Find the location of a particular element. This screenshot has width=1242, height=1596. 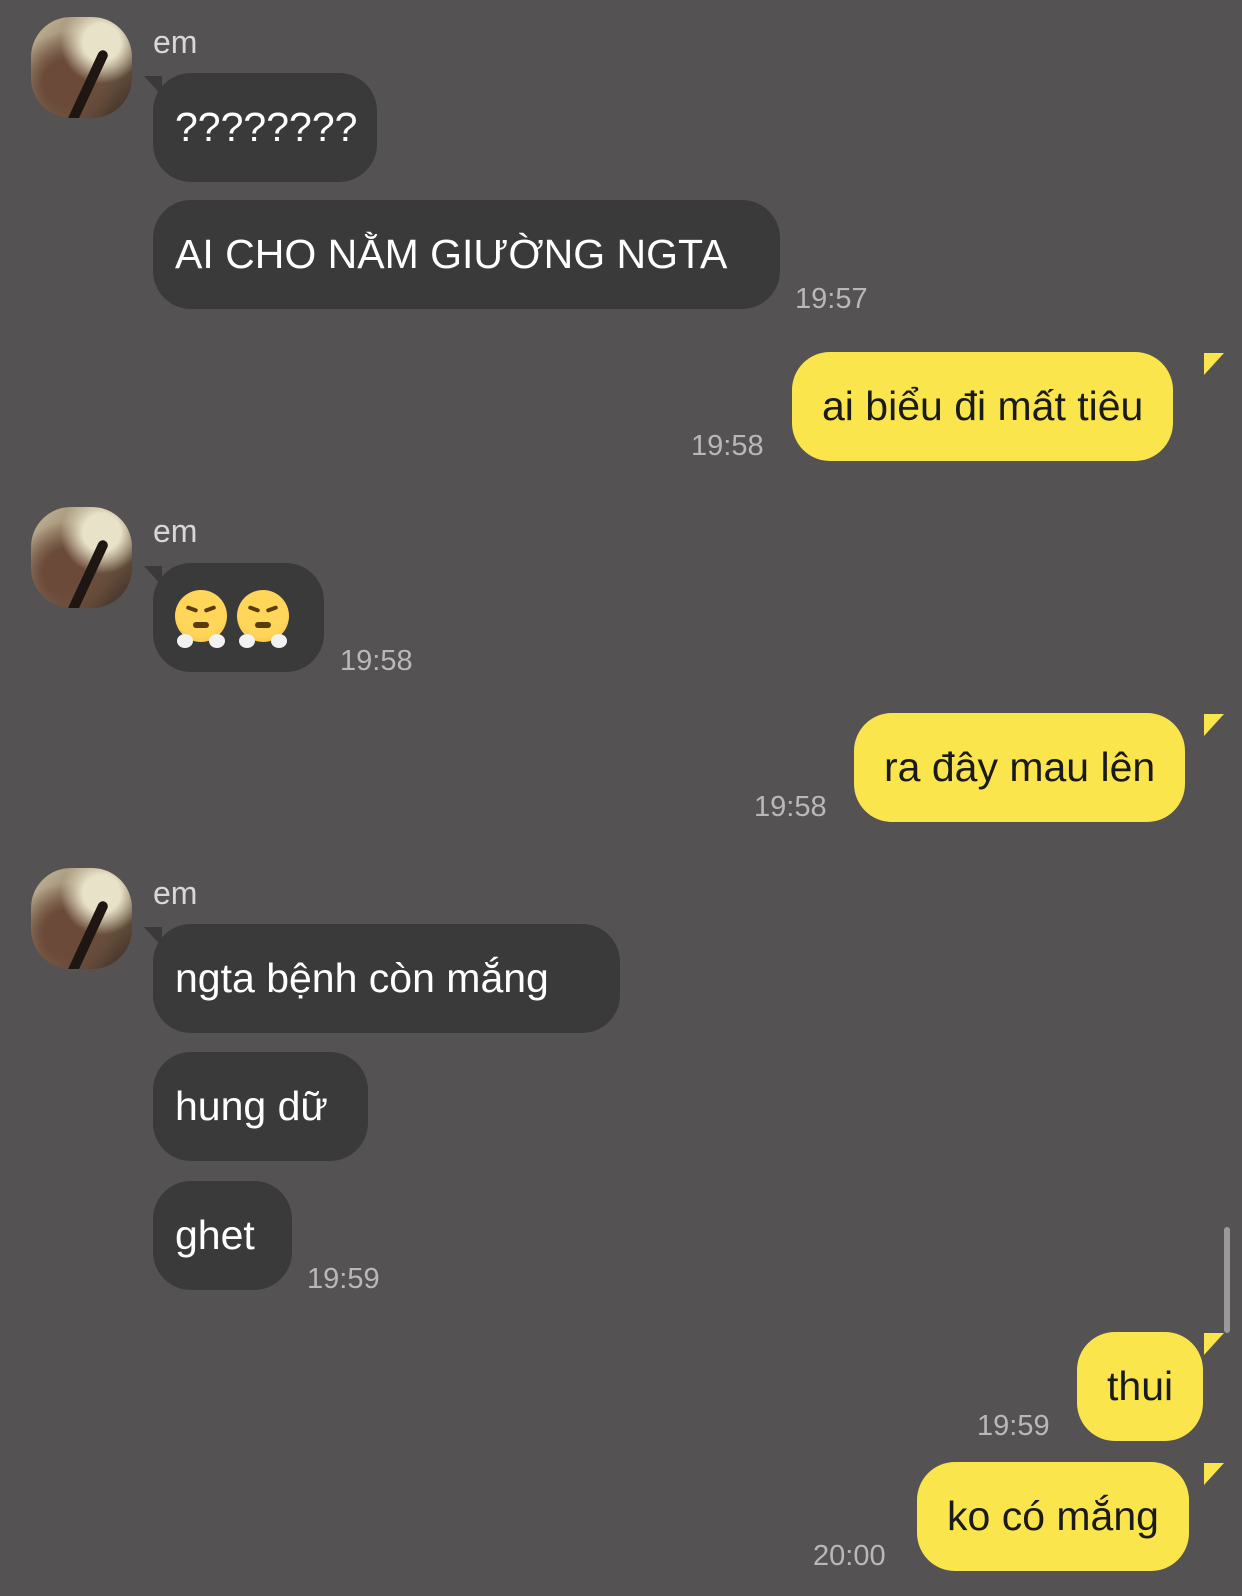

incoming-message-bubble: AI CHO NẰM GIƯỜNG NGTA is located at coordinates (466, 254).